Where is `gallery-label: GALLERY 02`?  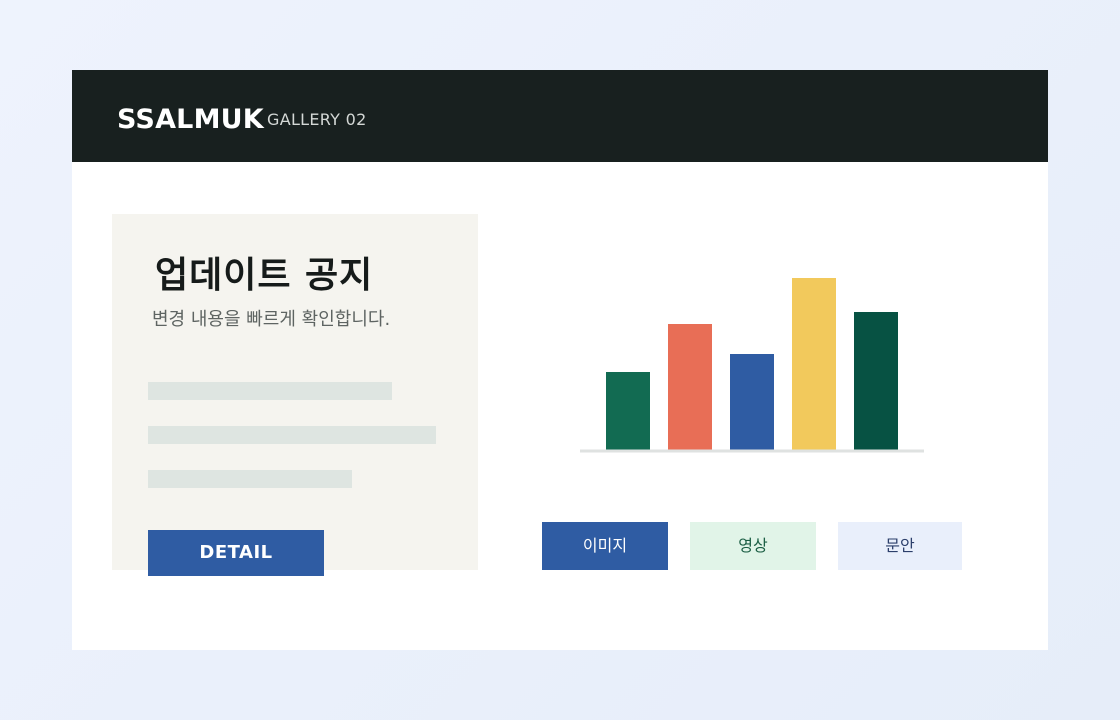
gallery-label: GALLERY 02 is located at coordinates (317, 119).